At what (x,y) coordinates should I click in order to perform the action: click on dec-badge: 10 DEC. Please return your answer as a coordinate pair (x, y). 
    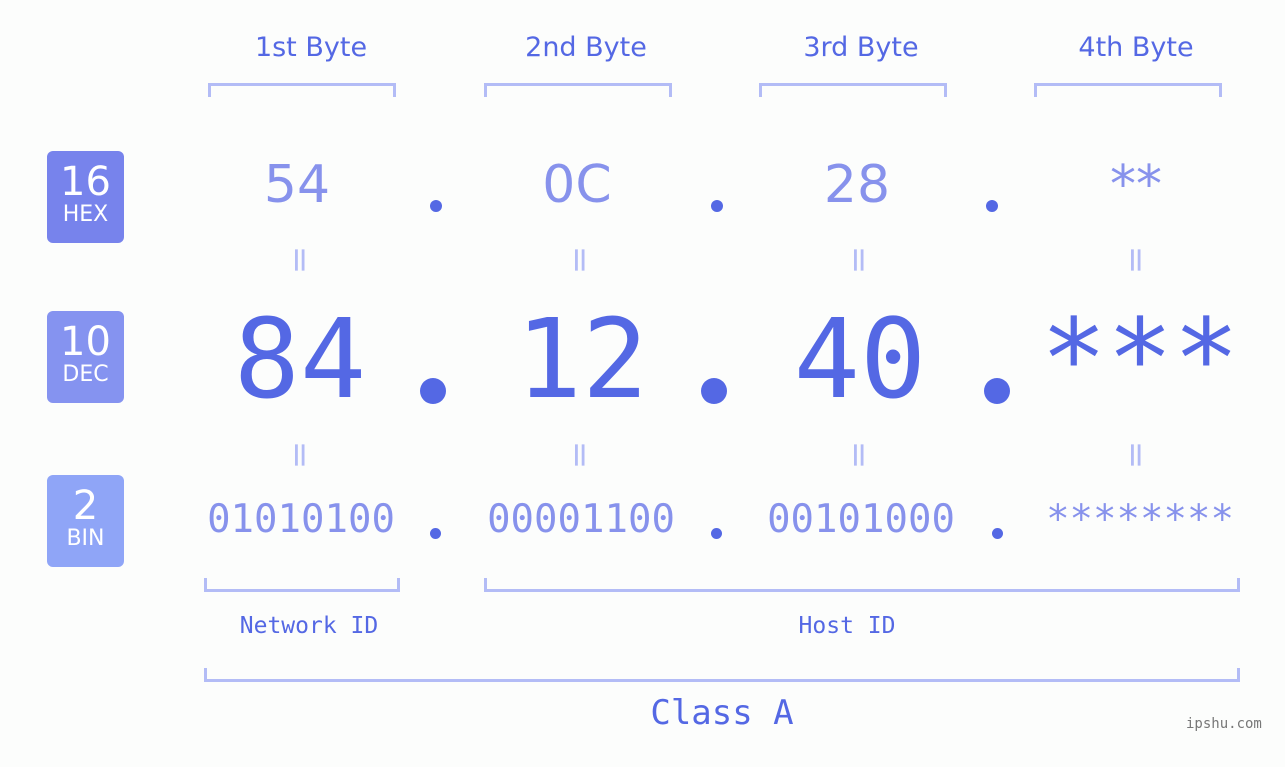
    Looking at the image, I should click on (85, 357).